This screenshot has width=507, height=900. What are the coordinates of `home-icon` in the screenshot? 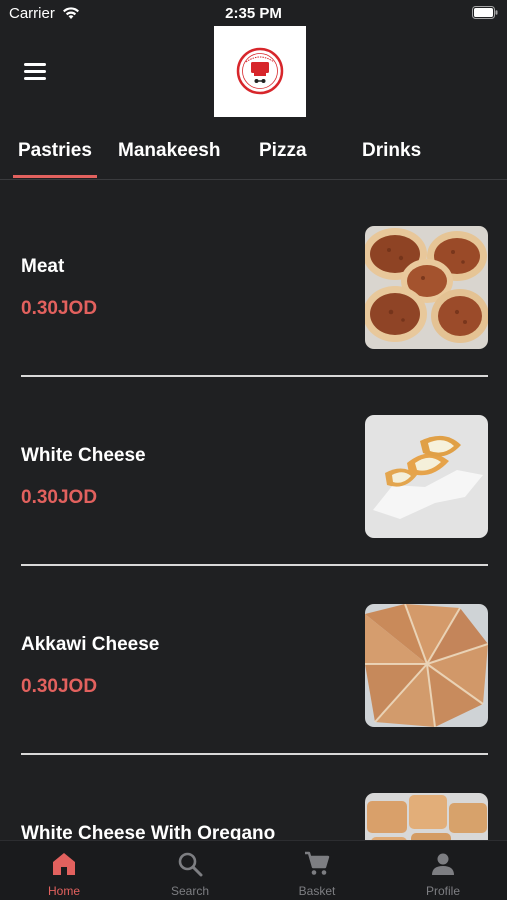 It's located at (64, 864).